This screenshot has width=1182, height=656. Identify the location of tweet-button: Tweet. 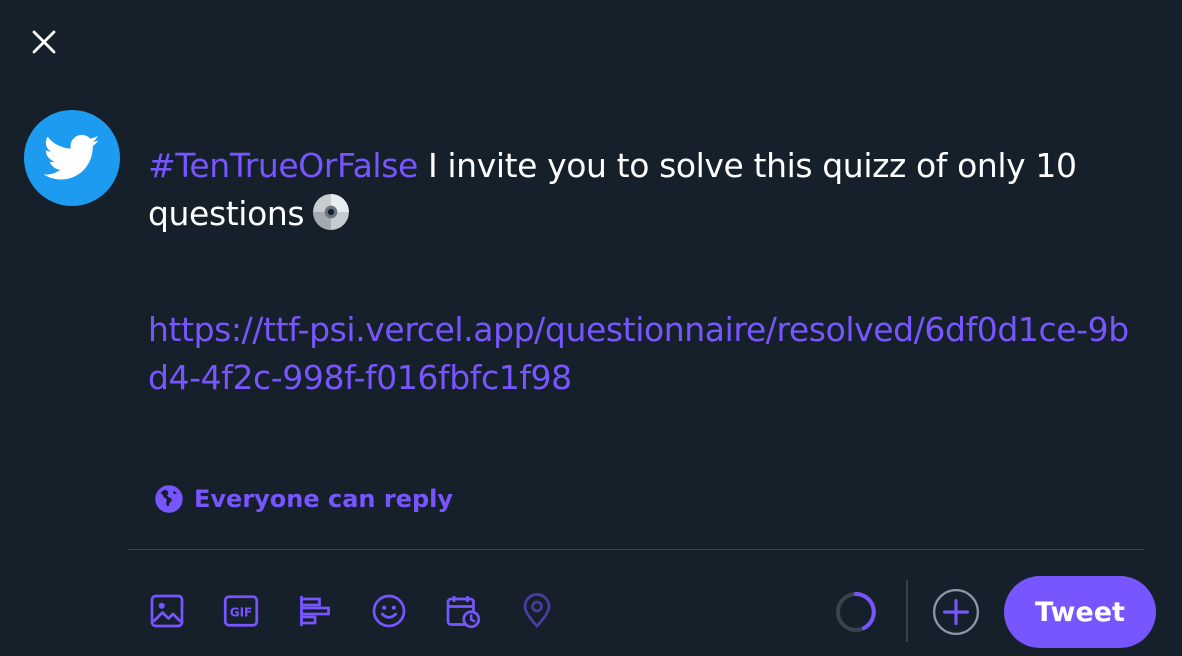
(1080, 612).